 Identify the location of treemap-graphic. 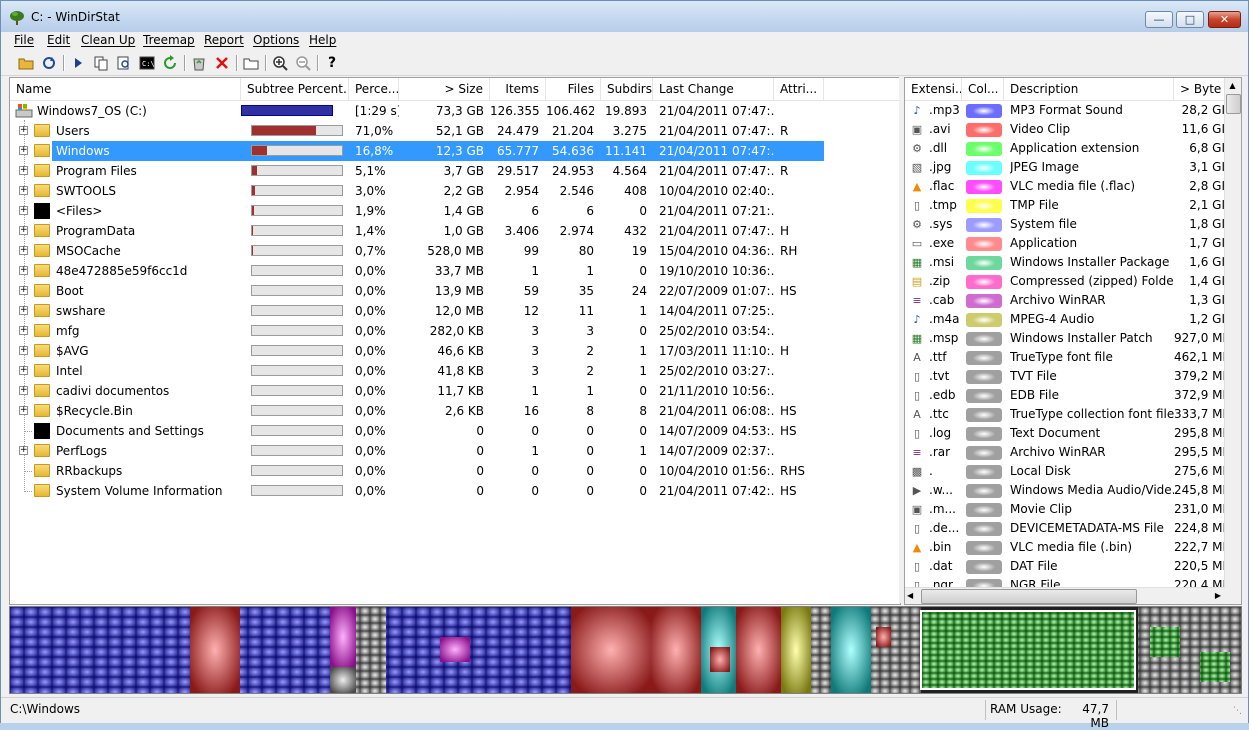
(625, 650).